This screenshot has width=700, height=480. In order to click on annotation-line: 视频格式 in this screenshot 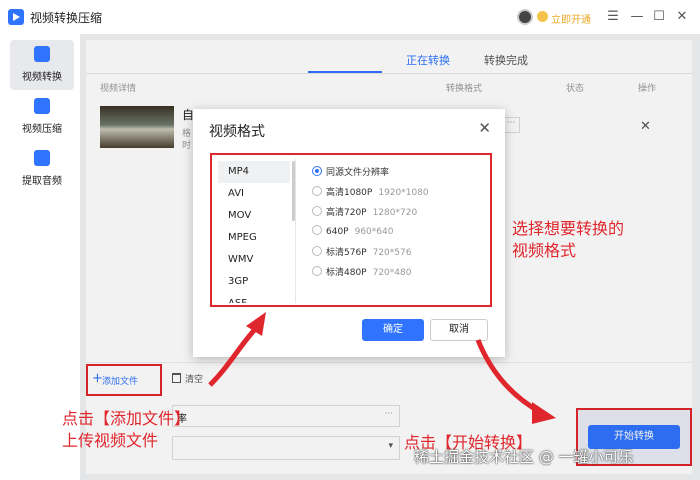, I will do `click(544, 250)`.